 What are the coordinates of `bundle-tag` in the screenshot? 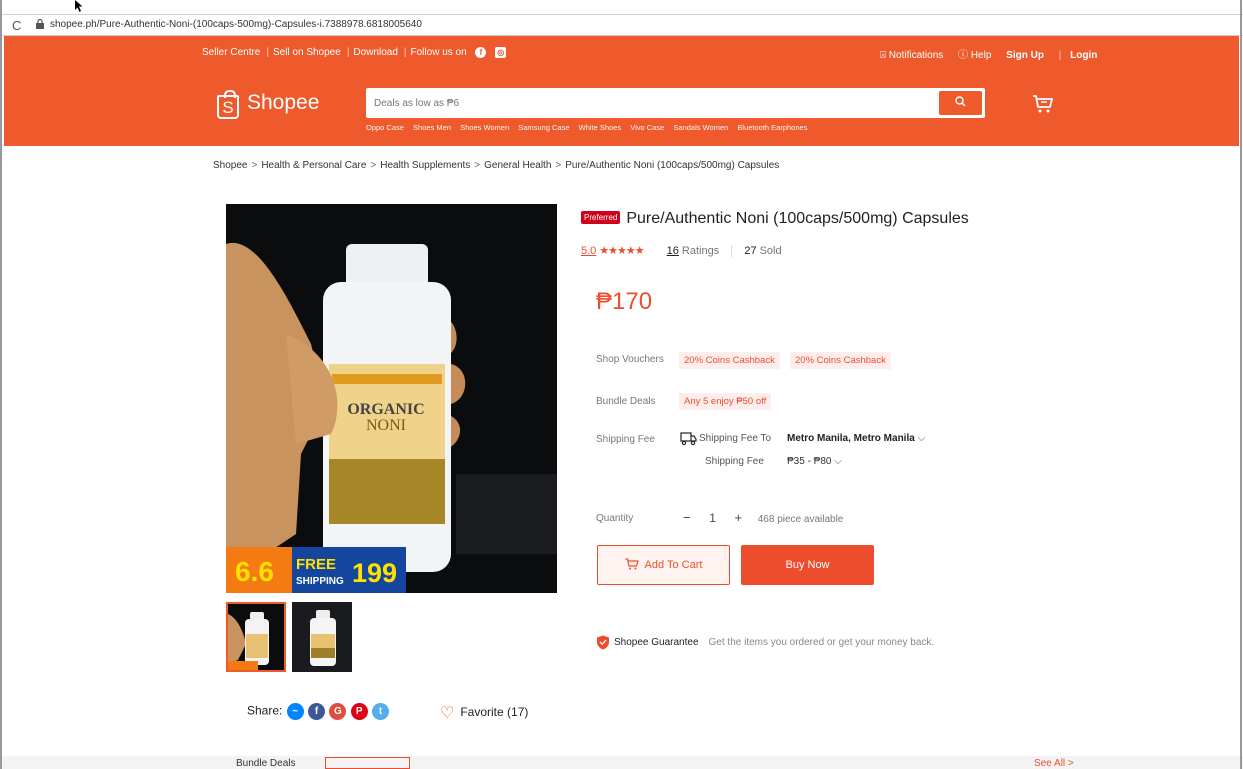 It's located at (367, 763).